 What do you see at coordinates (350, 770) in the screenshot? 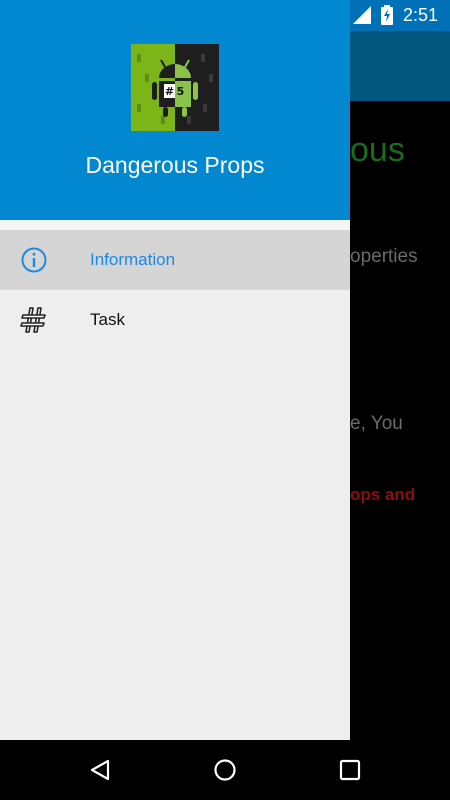
I see `recents-icon` at bounding box center [350, 770].